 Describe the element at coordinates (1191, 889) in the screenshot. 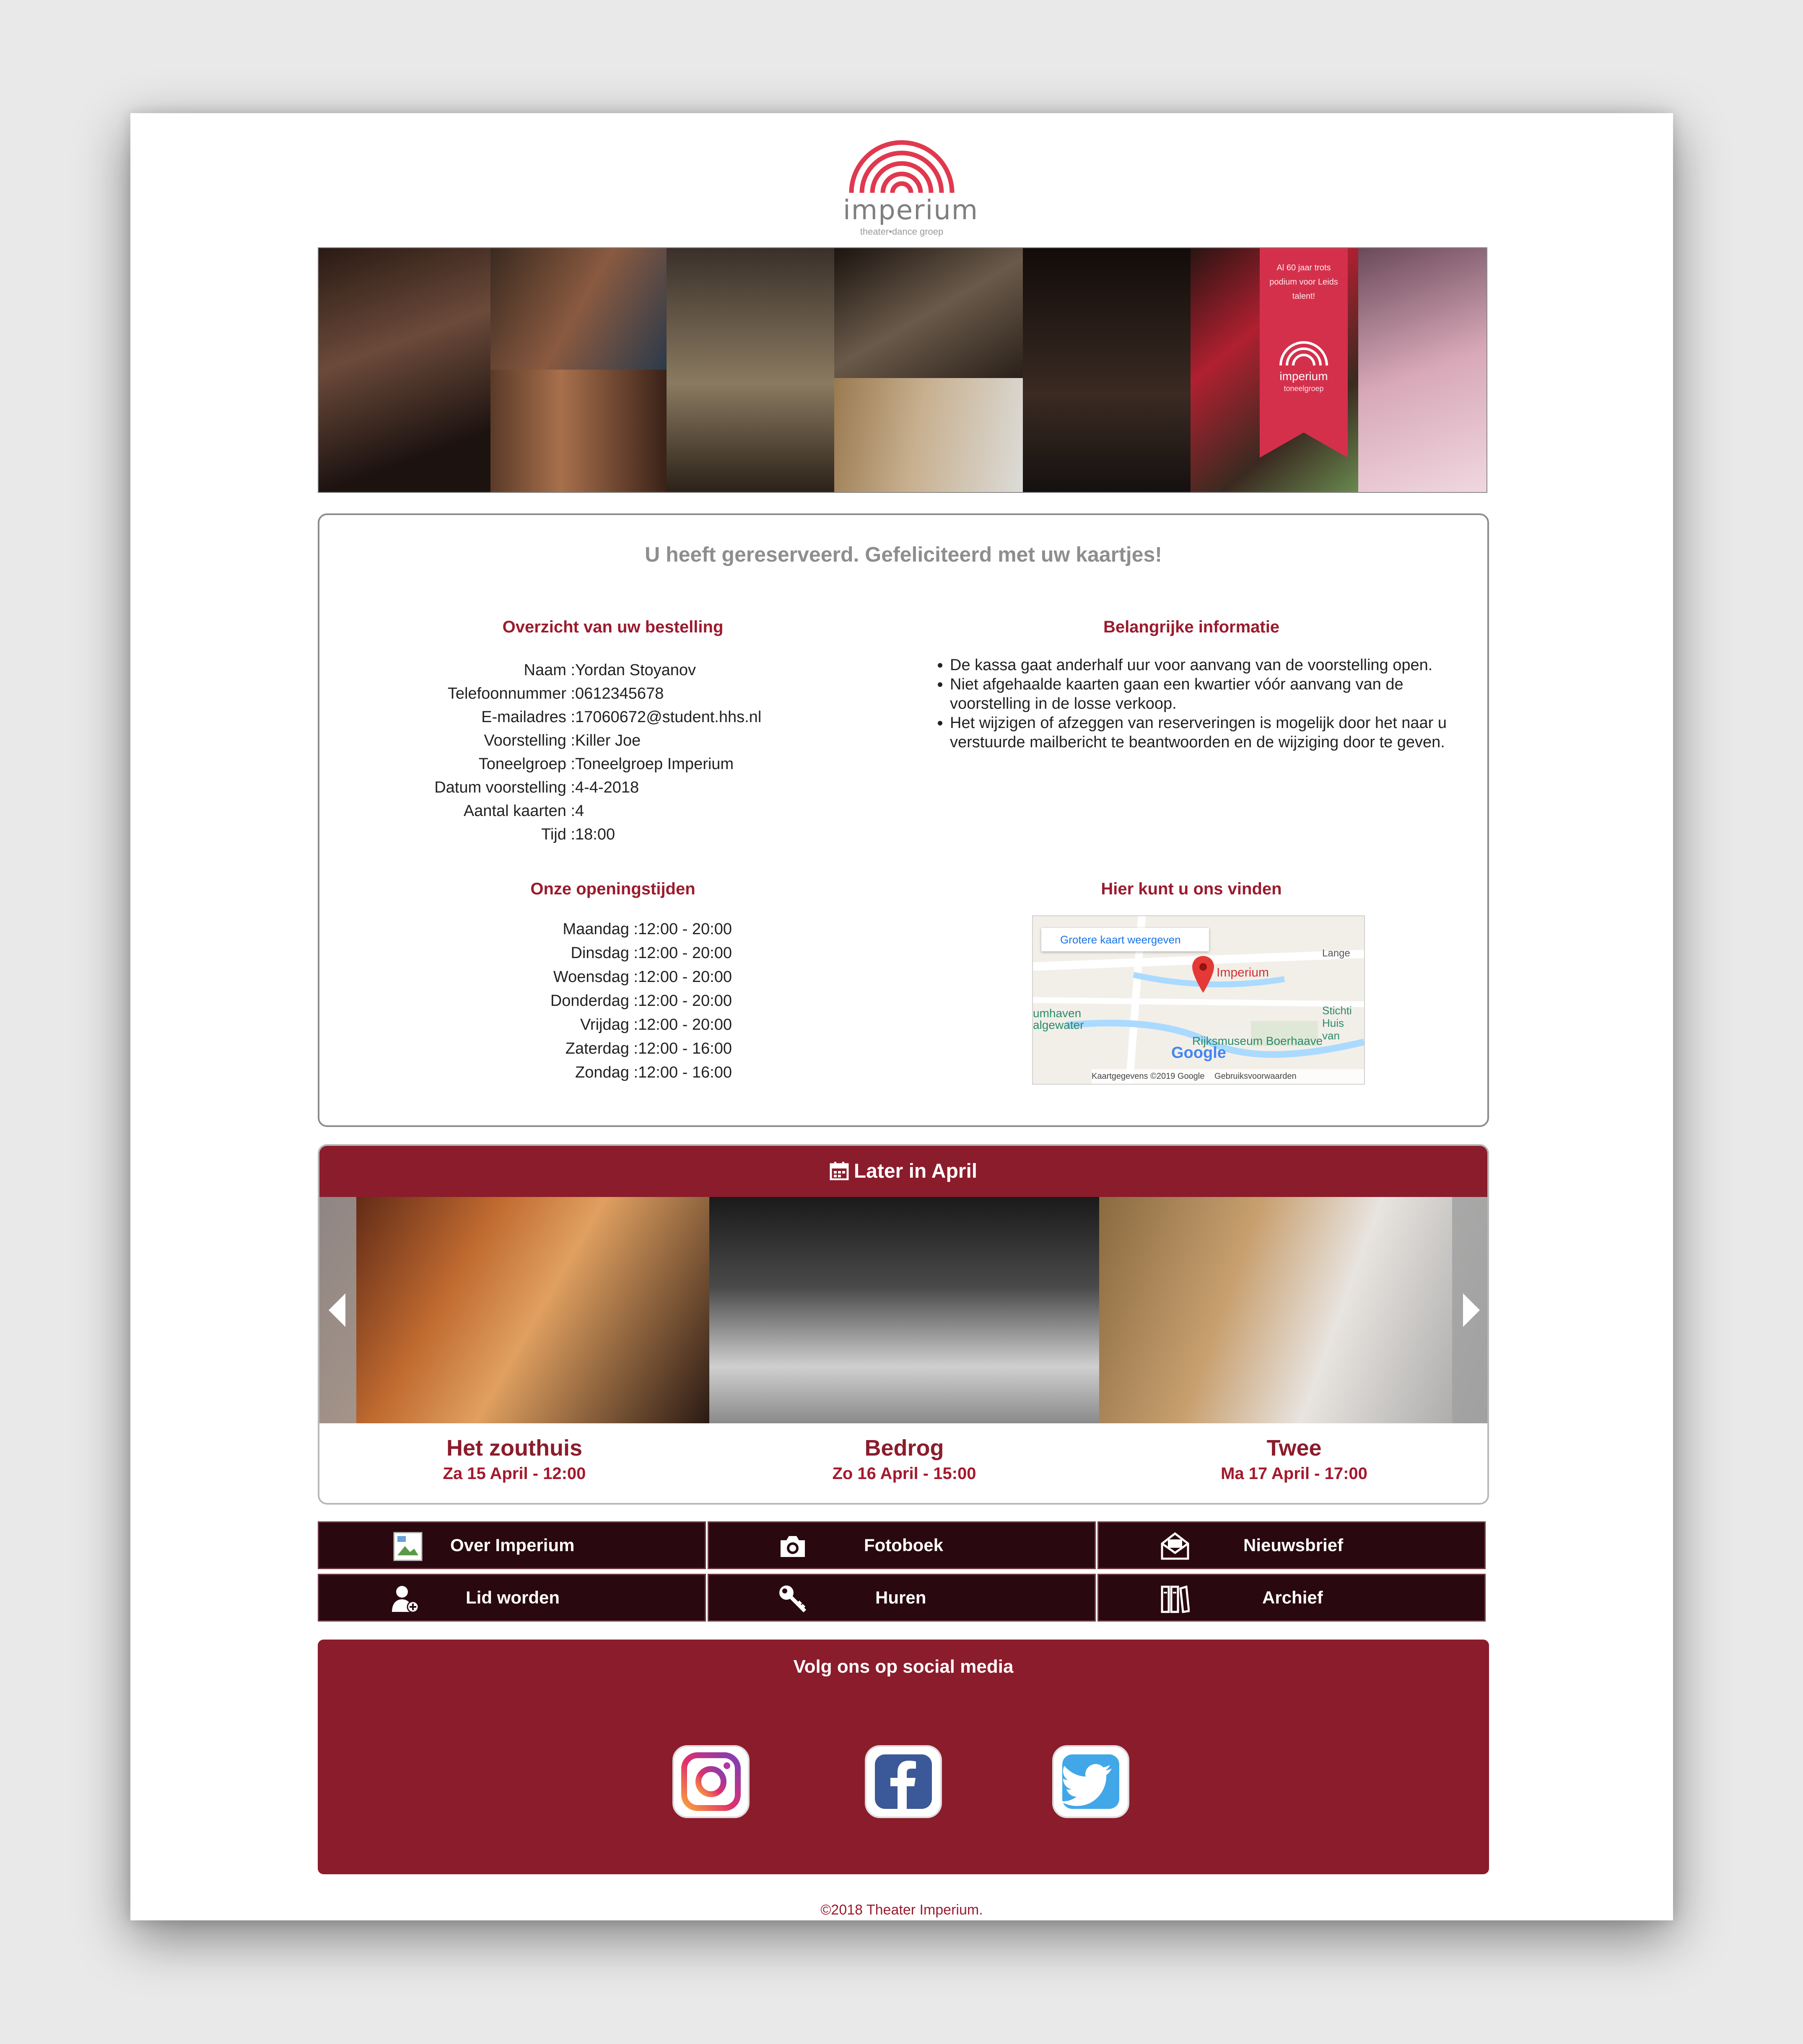

I see `map-heading: Hier kunt u ons vinden` at that location.